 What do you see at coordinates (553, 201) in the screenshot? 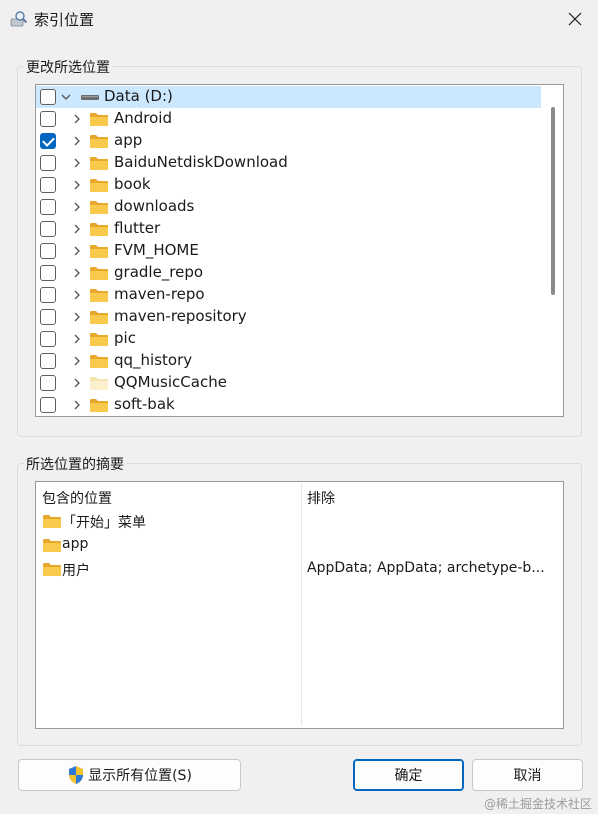
I see `scroll-thumb` at bounding box center [553, 201].